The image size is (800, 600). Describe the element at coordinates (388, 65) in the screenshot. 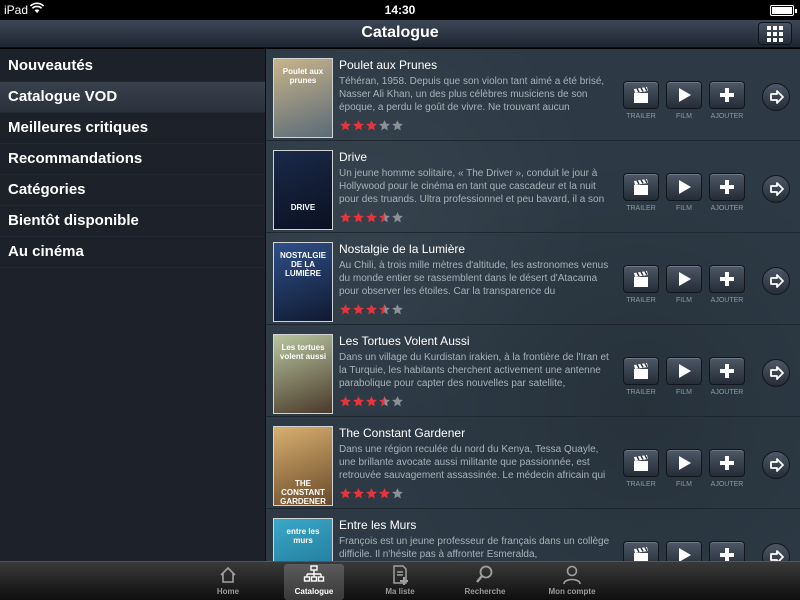

I see `film-title: Poulet aux Prunes` at that location.